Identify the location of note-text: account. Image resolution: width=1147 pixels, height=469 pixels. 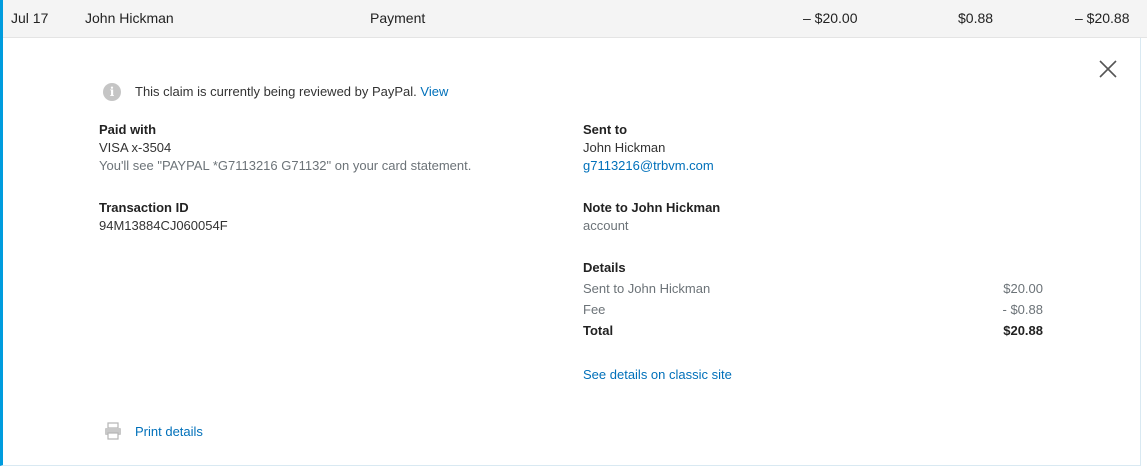
(606, 225).